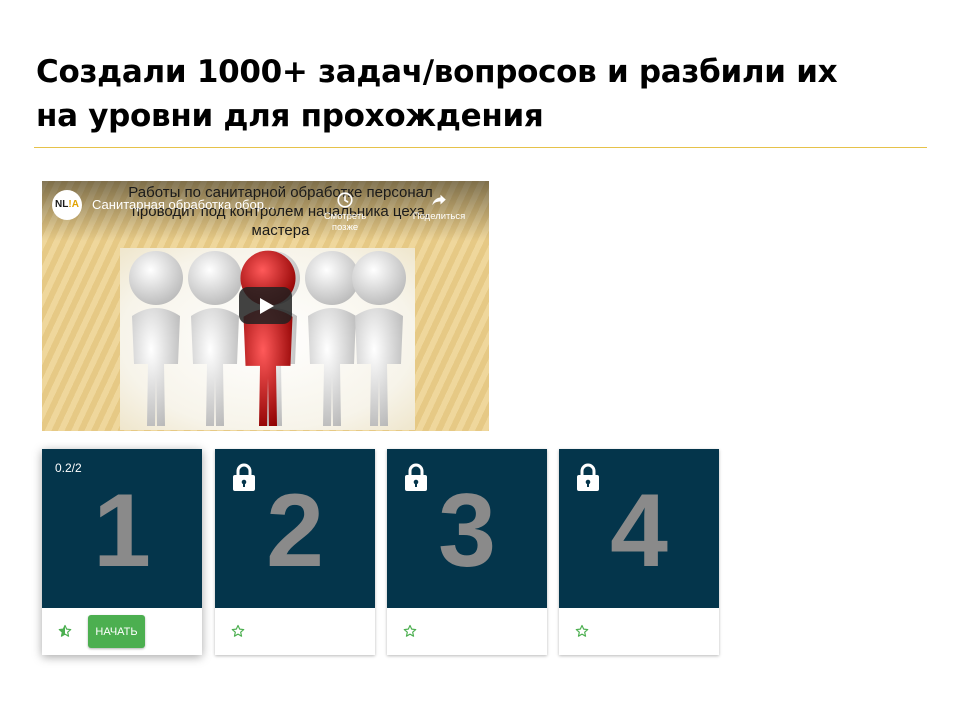 The height and width of the screenshot is (720, 960). I want to click on level-card-header: 0.2/2 1, so click(122, 528).